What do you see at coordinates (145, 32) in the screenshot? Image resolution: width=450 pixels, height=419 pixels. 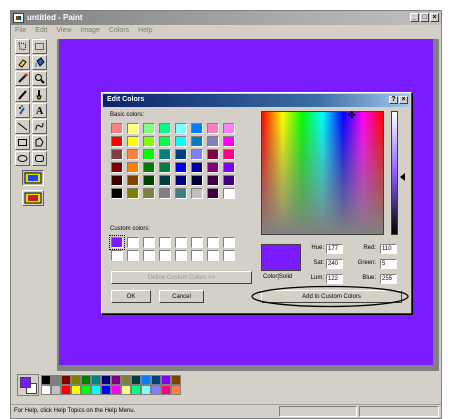 I see `menu-help: Help` at bounding box center [145, 32].